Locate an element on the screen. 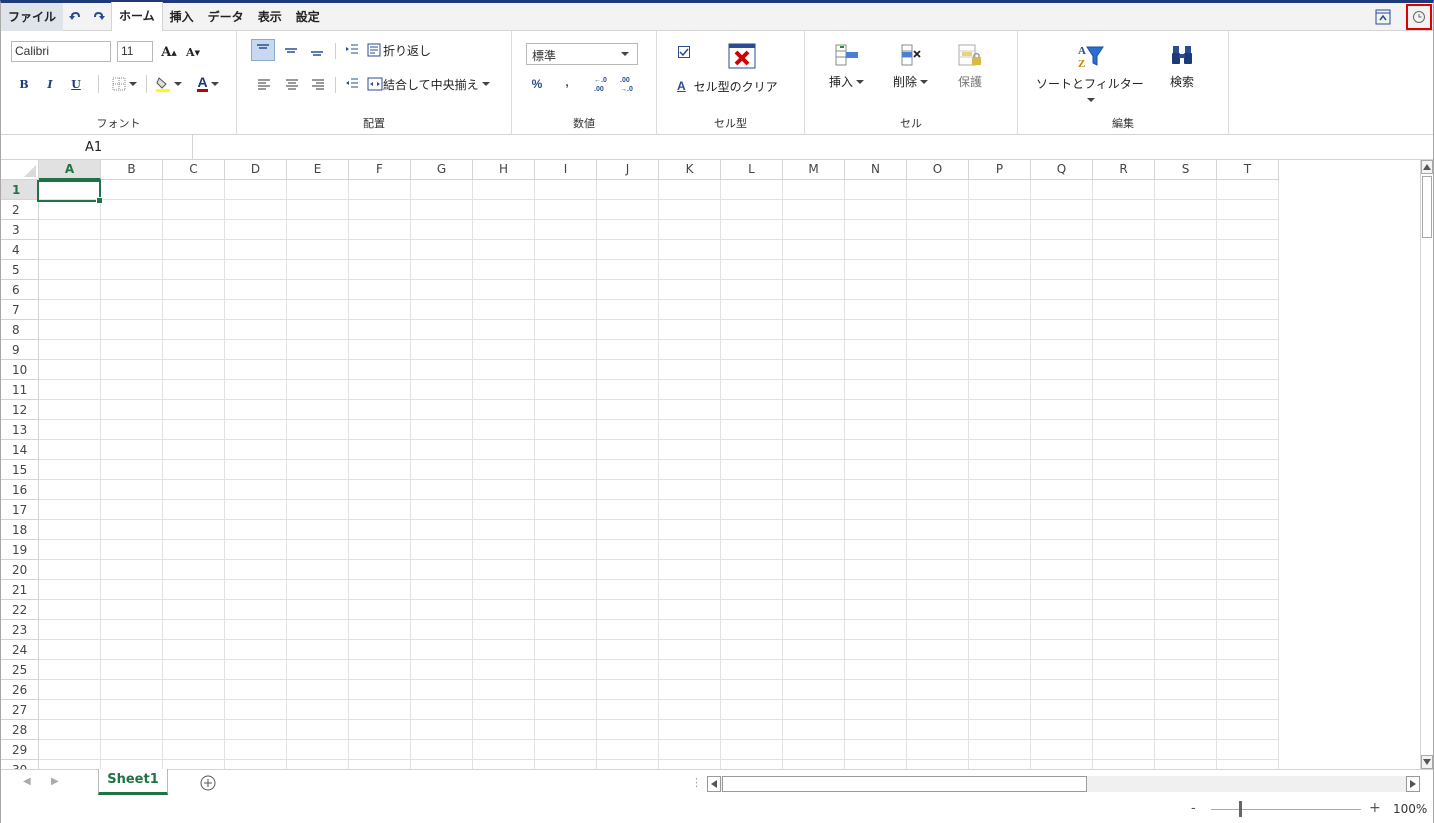  tab-settings: 設定 is located at coordinates (308, 17).